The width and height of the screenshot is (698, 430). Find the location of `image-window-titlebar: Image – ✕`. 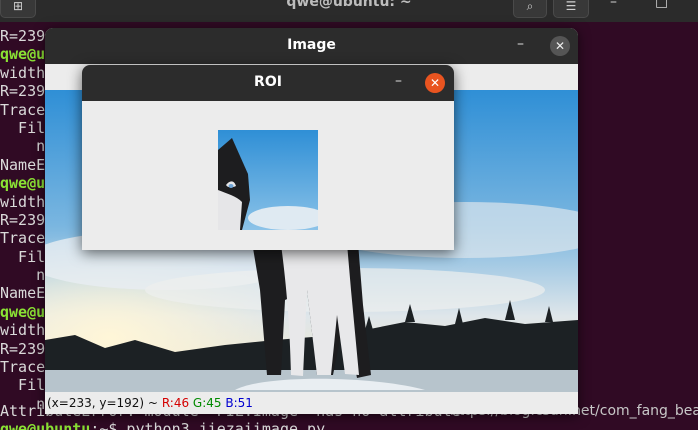

image-window-titlebar: Image – ✕ is located at coordinates (311, 46).